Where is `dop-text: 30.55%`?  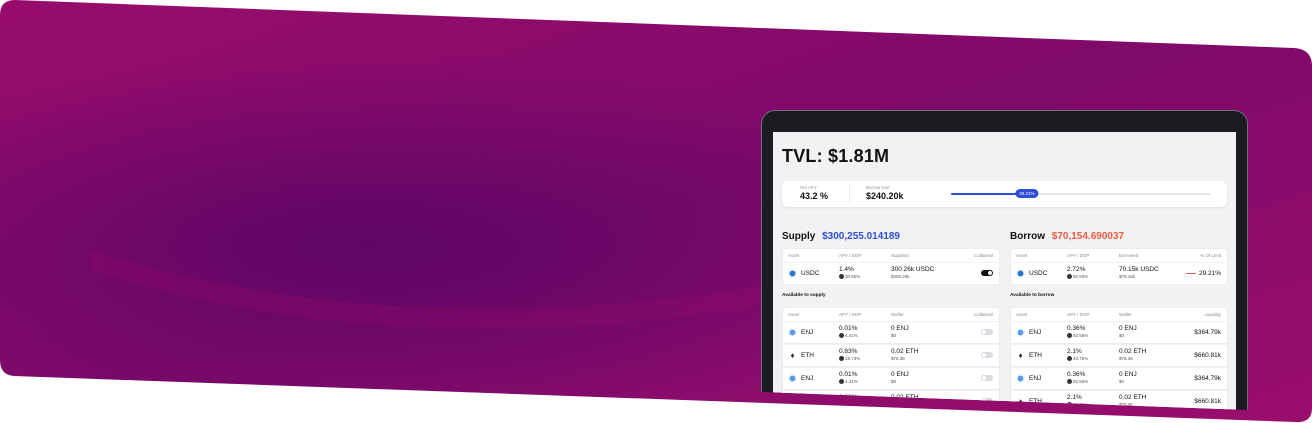 dop-text: 30.55% is located at coordinates (853, 276).